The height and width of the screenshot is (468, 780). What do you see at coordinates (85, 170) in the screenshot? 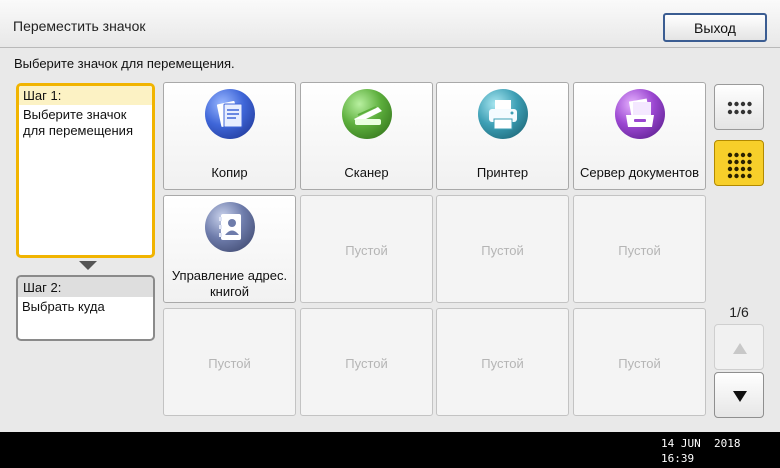
I see `step-1-panel: Шаг 1: Выберите значок для перемещения` at bounding box center [85, 170].